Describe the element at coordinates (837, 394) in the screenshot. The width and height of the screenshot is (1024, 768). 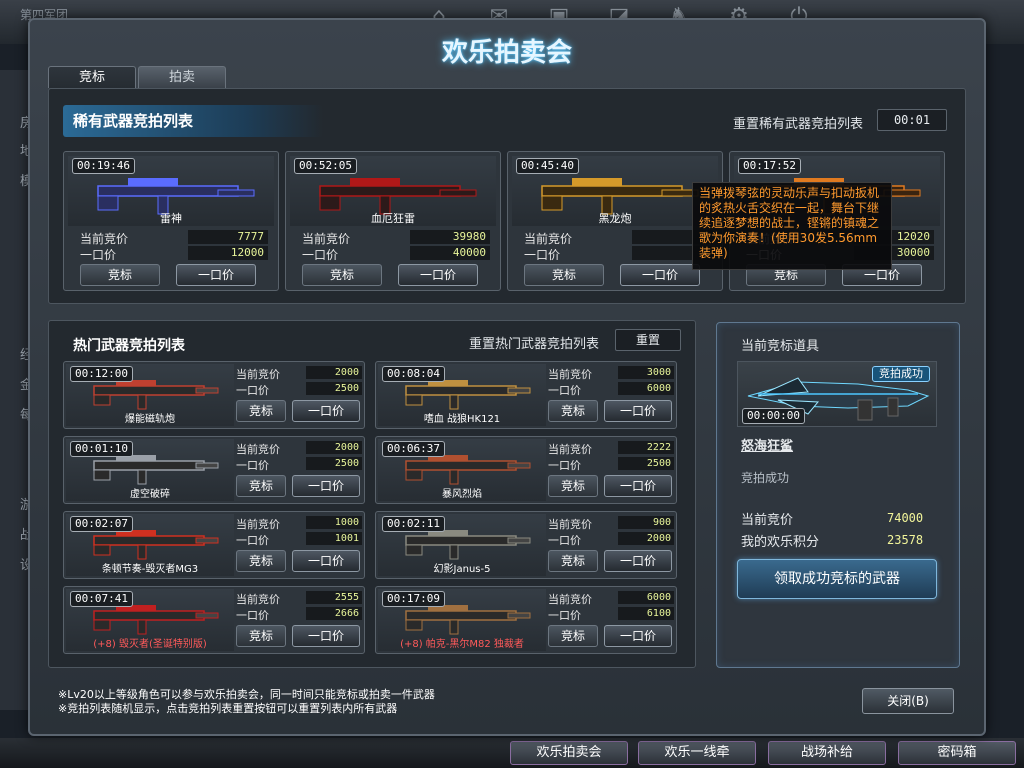
I see `current-item-image: 竞拍成功 00:00:00` at that location.